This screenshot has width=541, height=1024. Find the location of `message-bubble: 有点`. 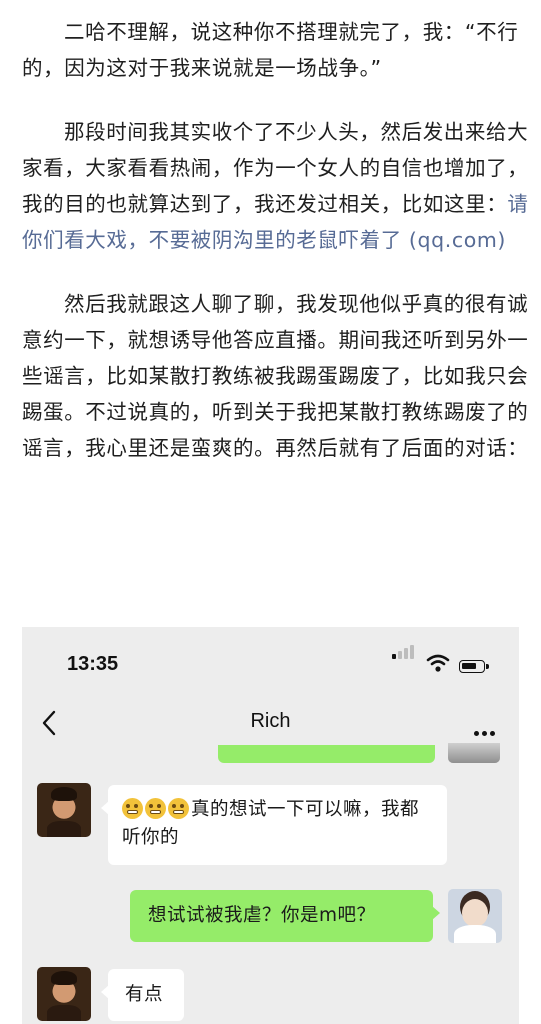

message-bubble: 有点 is located at coordinates (142, 995).